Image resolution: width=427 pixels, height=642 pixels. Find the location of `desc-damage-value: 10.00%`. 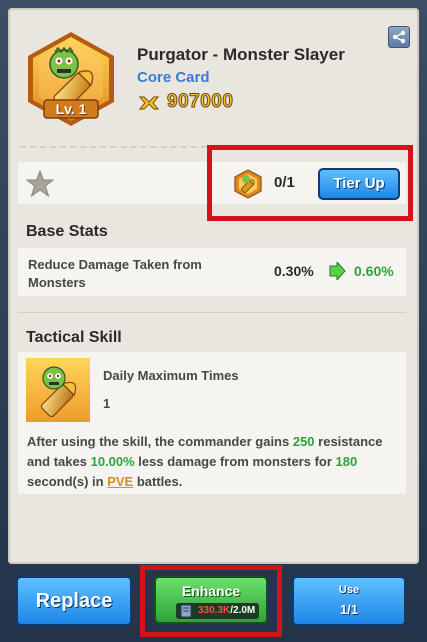

desc-damage-value: 10.00% is located at coordinates (112, 461).